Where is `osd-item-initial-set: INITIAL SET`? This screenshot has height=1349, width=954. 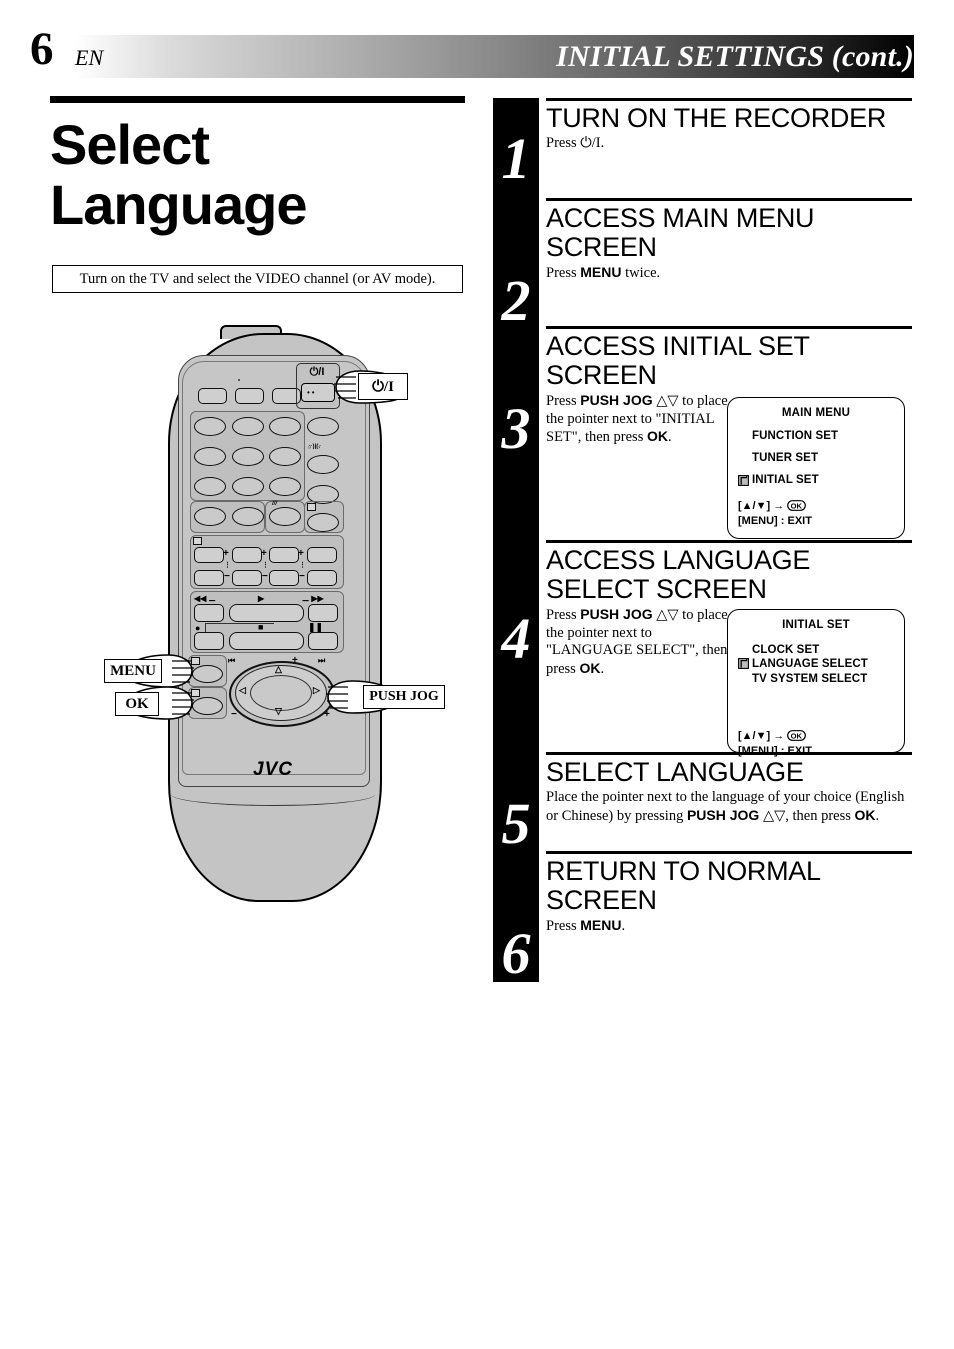 osd-item-initial-set: INITIAL SET is located at coordinates (821, 480).